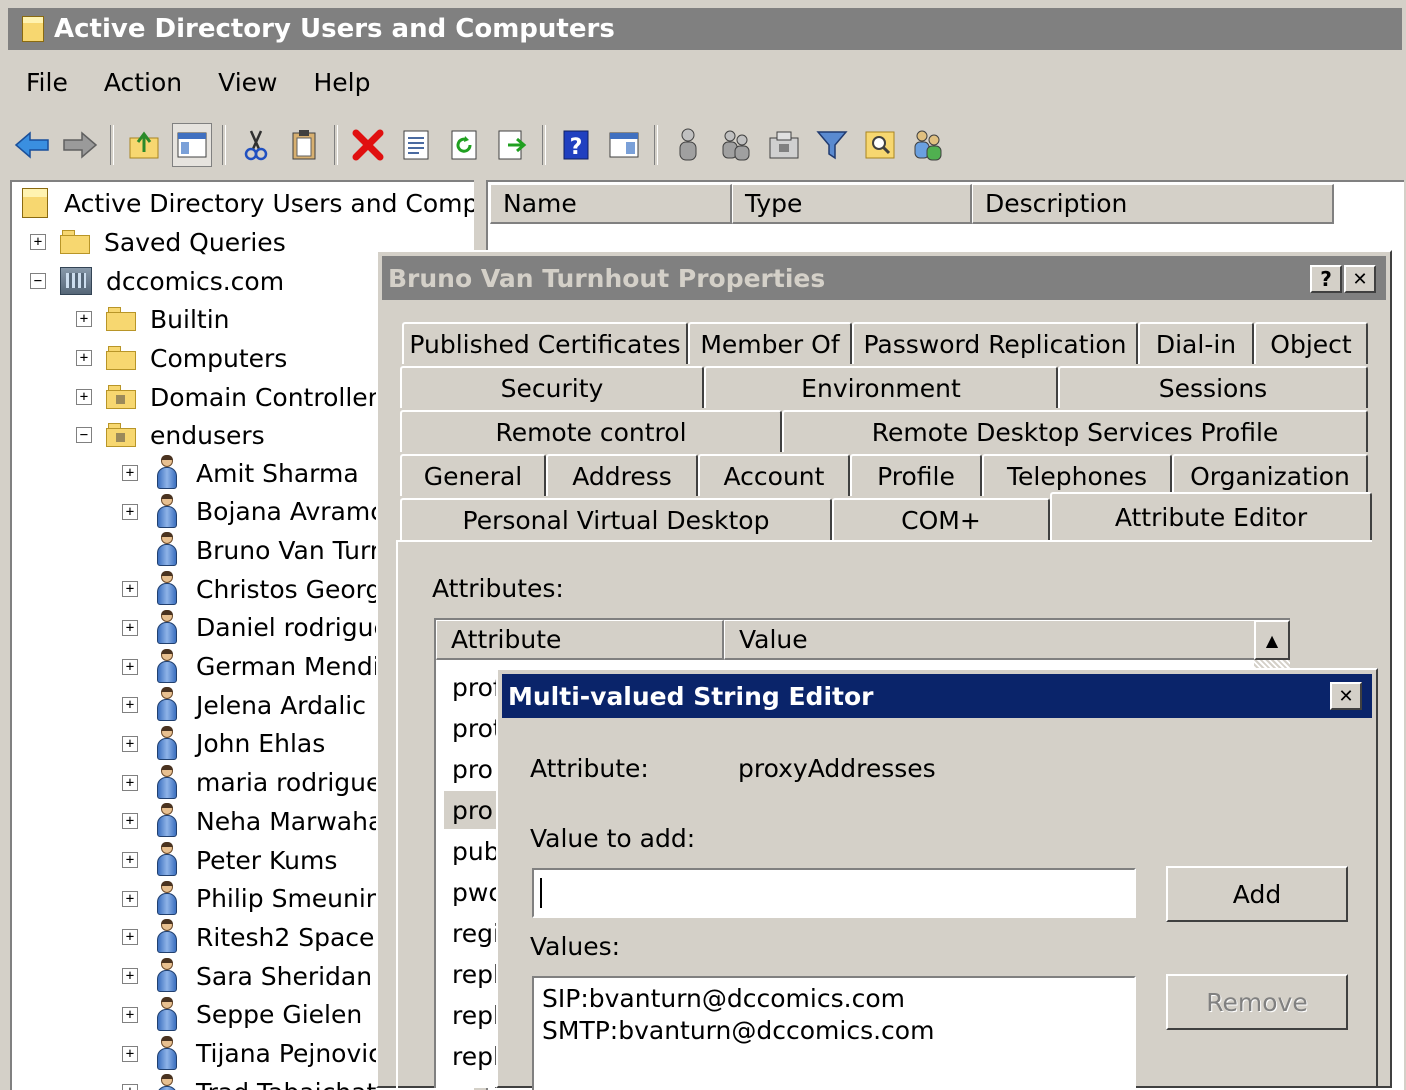 The width and height of the screenshot is (1406, 1090). What do you see at coordinates (928, 145) in the screenshot?
I see `add-to-group-icon` at bounding box center [928, 145].